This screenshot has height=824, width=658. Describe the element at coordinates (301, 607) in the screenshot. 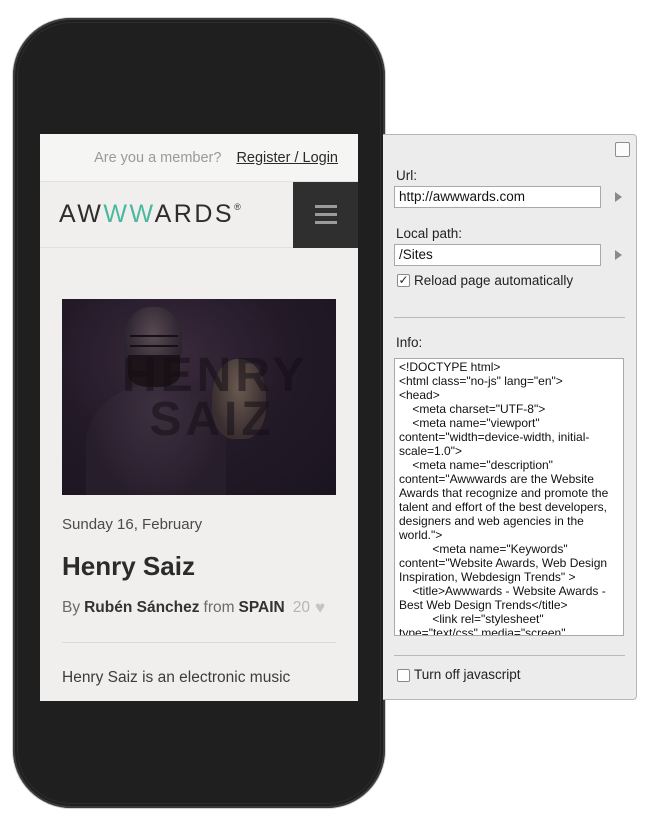

I see `likes-count: 20` at that location.